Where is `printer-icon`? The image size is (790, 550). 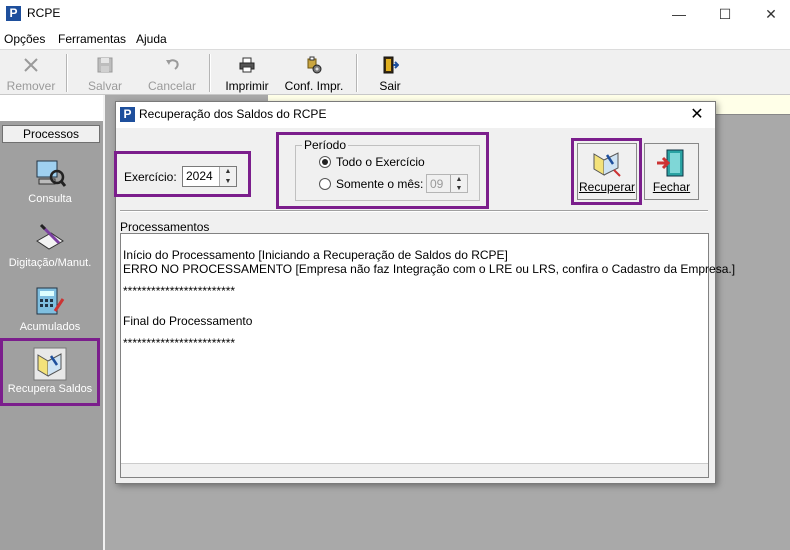
printer-icon is located at coordinates (247, 65).